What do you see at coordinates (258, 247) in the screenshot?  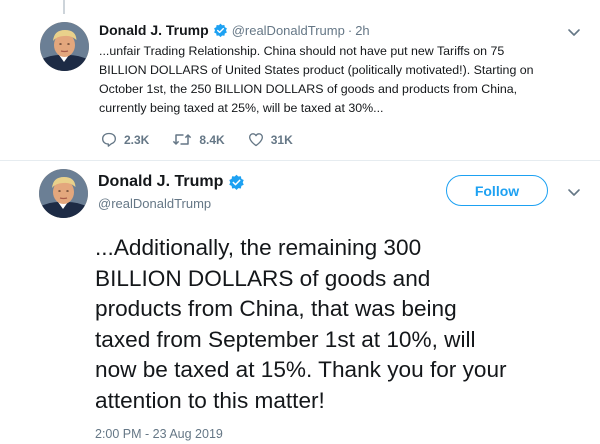 I see `tweet-text-line: ...Additionally, the remaining 300` at bounding box center [258, 247].